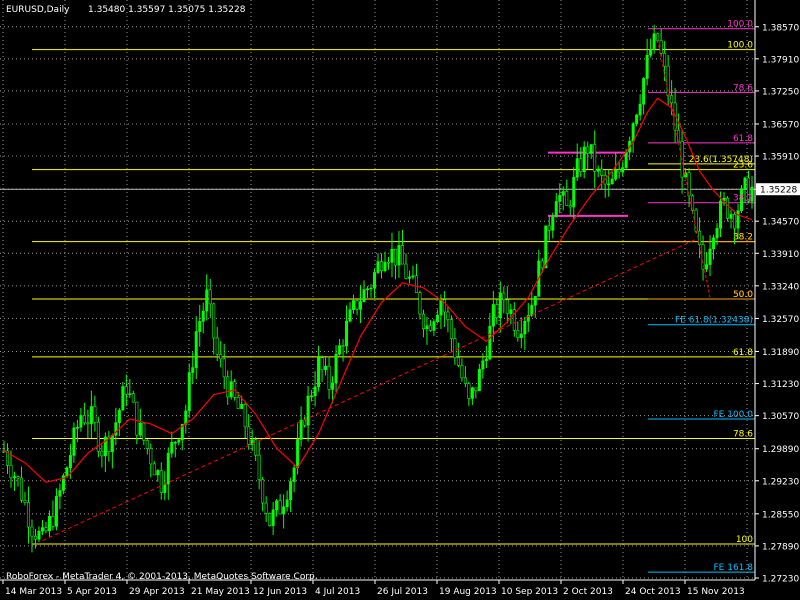  Describe the element at coordinates (740, 25) in the screenshot. I see `right-fib-label: 100.0` at that location.